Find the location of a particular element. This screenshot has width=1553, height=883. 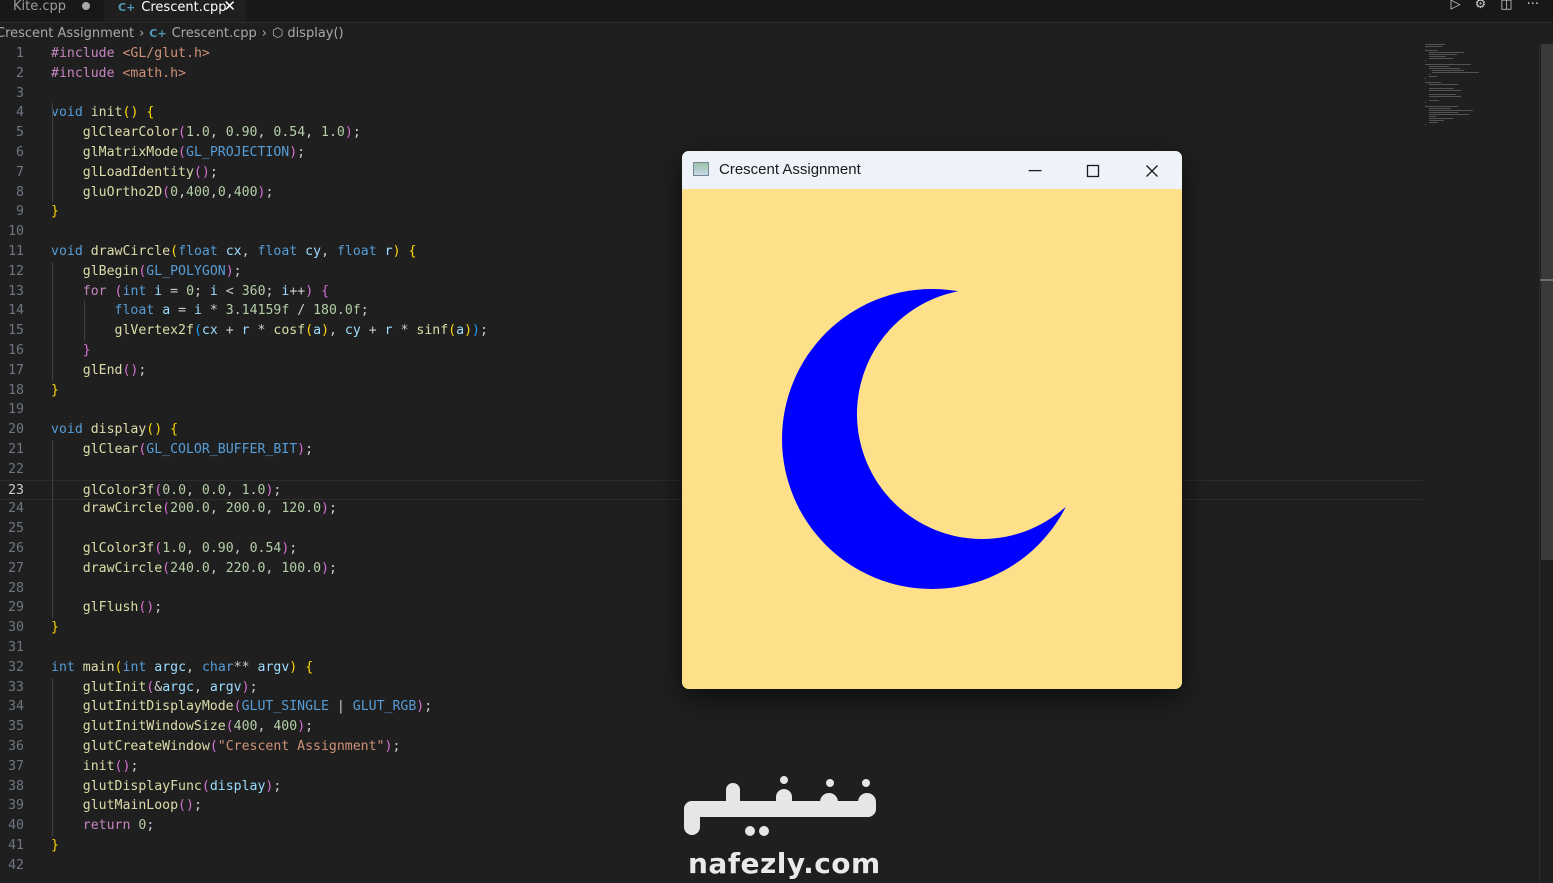

line-number: 17 is located at coordinates (16, 370).